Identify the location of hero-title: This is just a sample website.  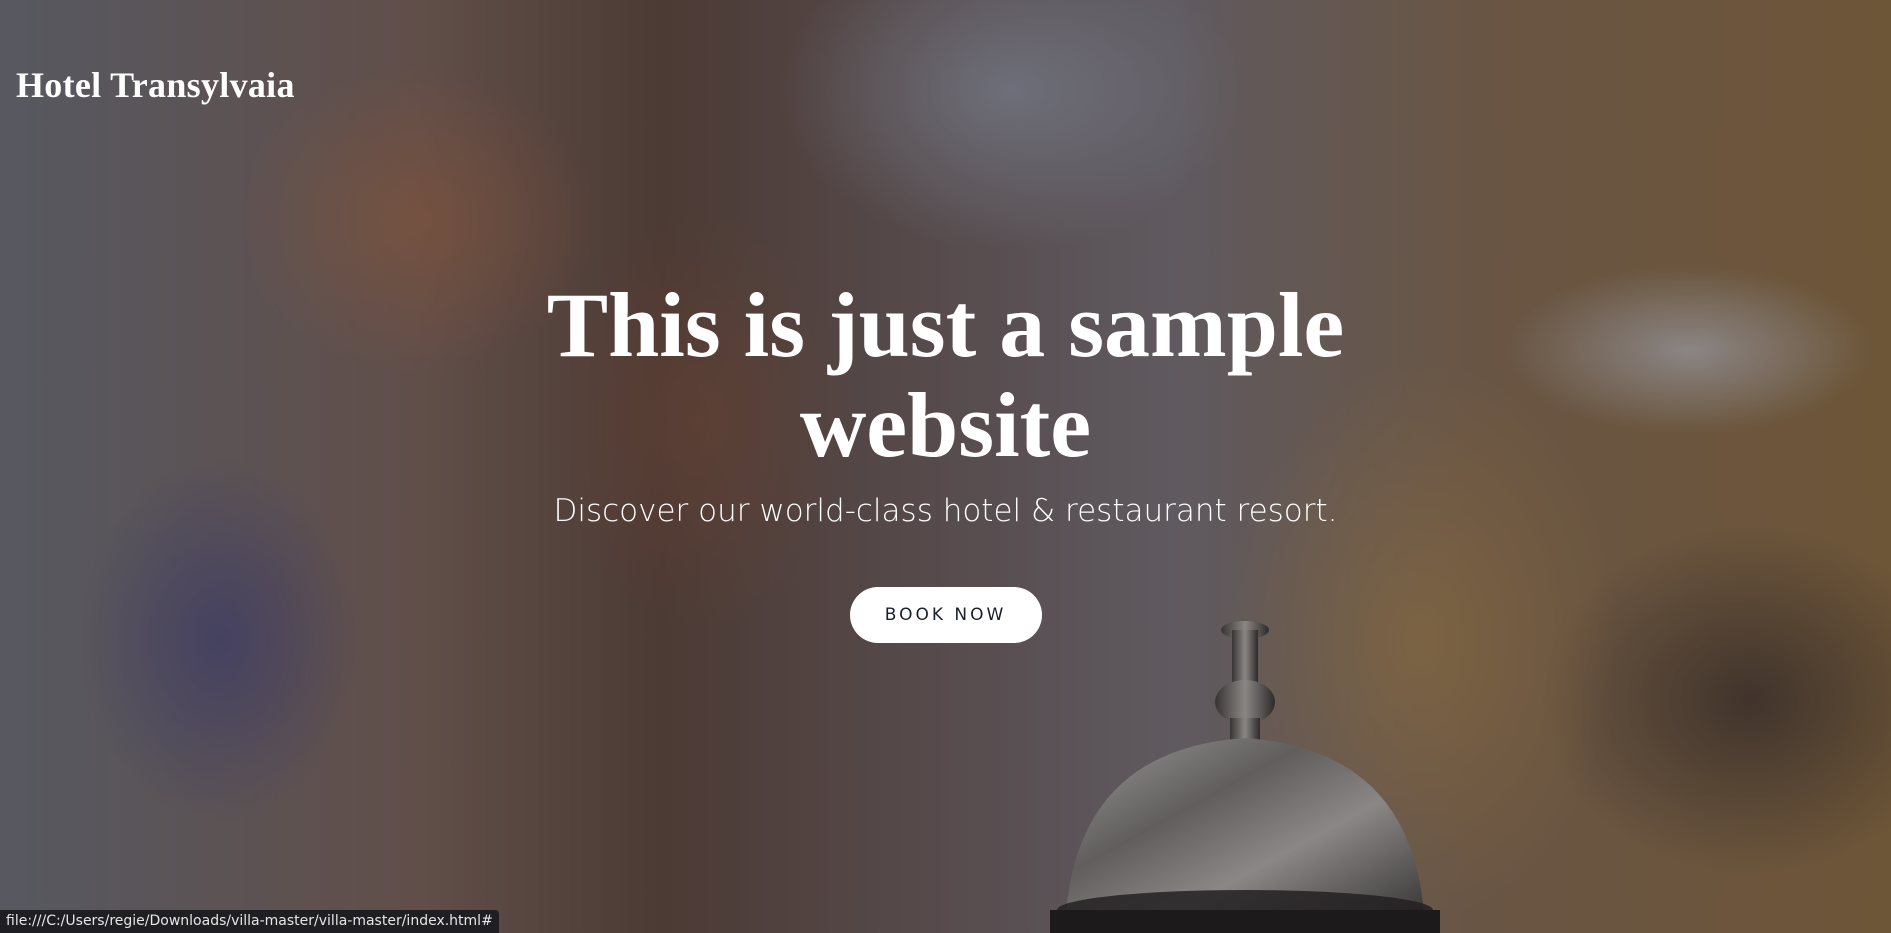
(945, 375).